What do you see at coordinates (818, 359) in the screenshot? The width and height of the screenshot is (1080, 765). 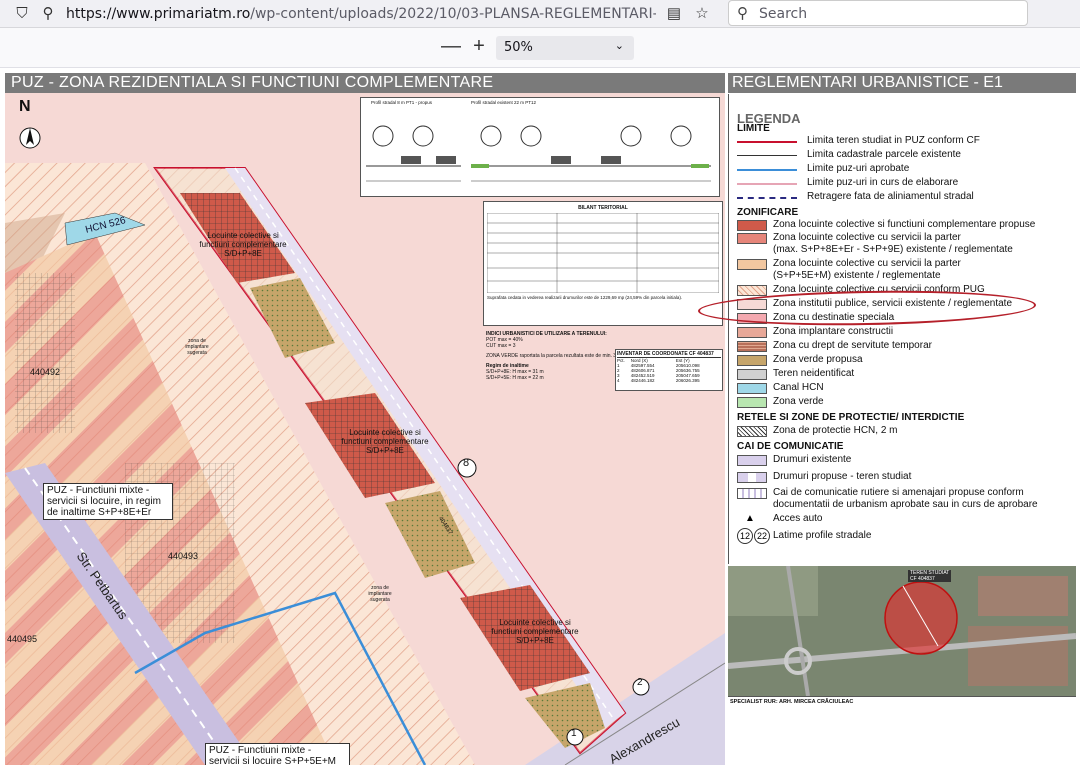 I see `legend-label: Zona verde propusa` at bounding box center [818, 359].